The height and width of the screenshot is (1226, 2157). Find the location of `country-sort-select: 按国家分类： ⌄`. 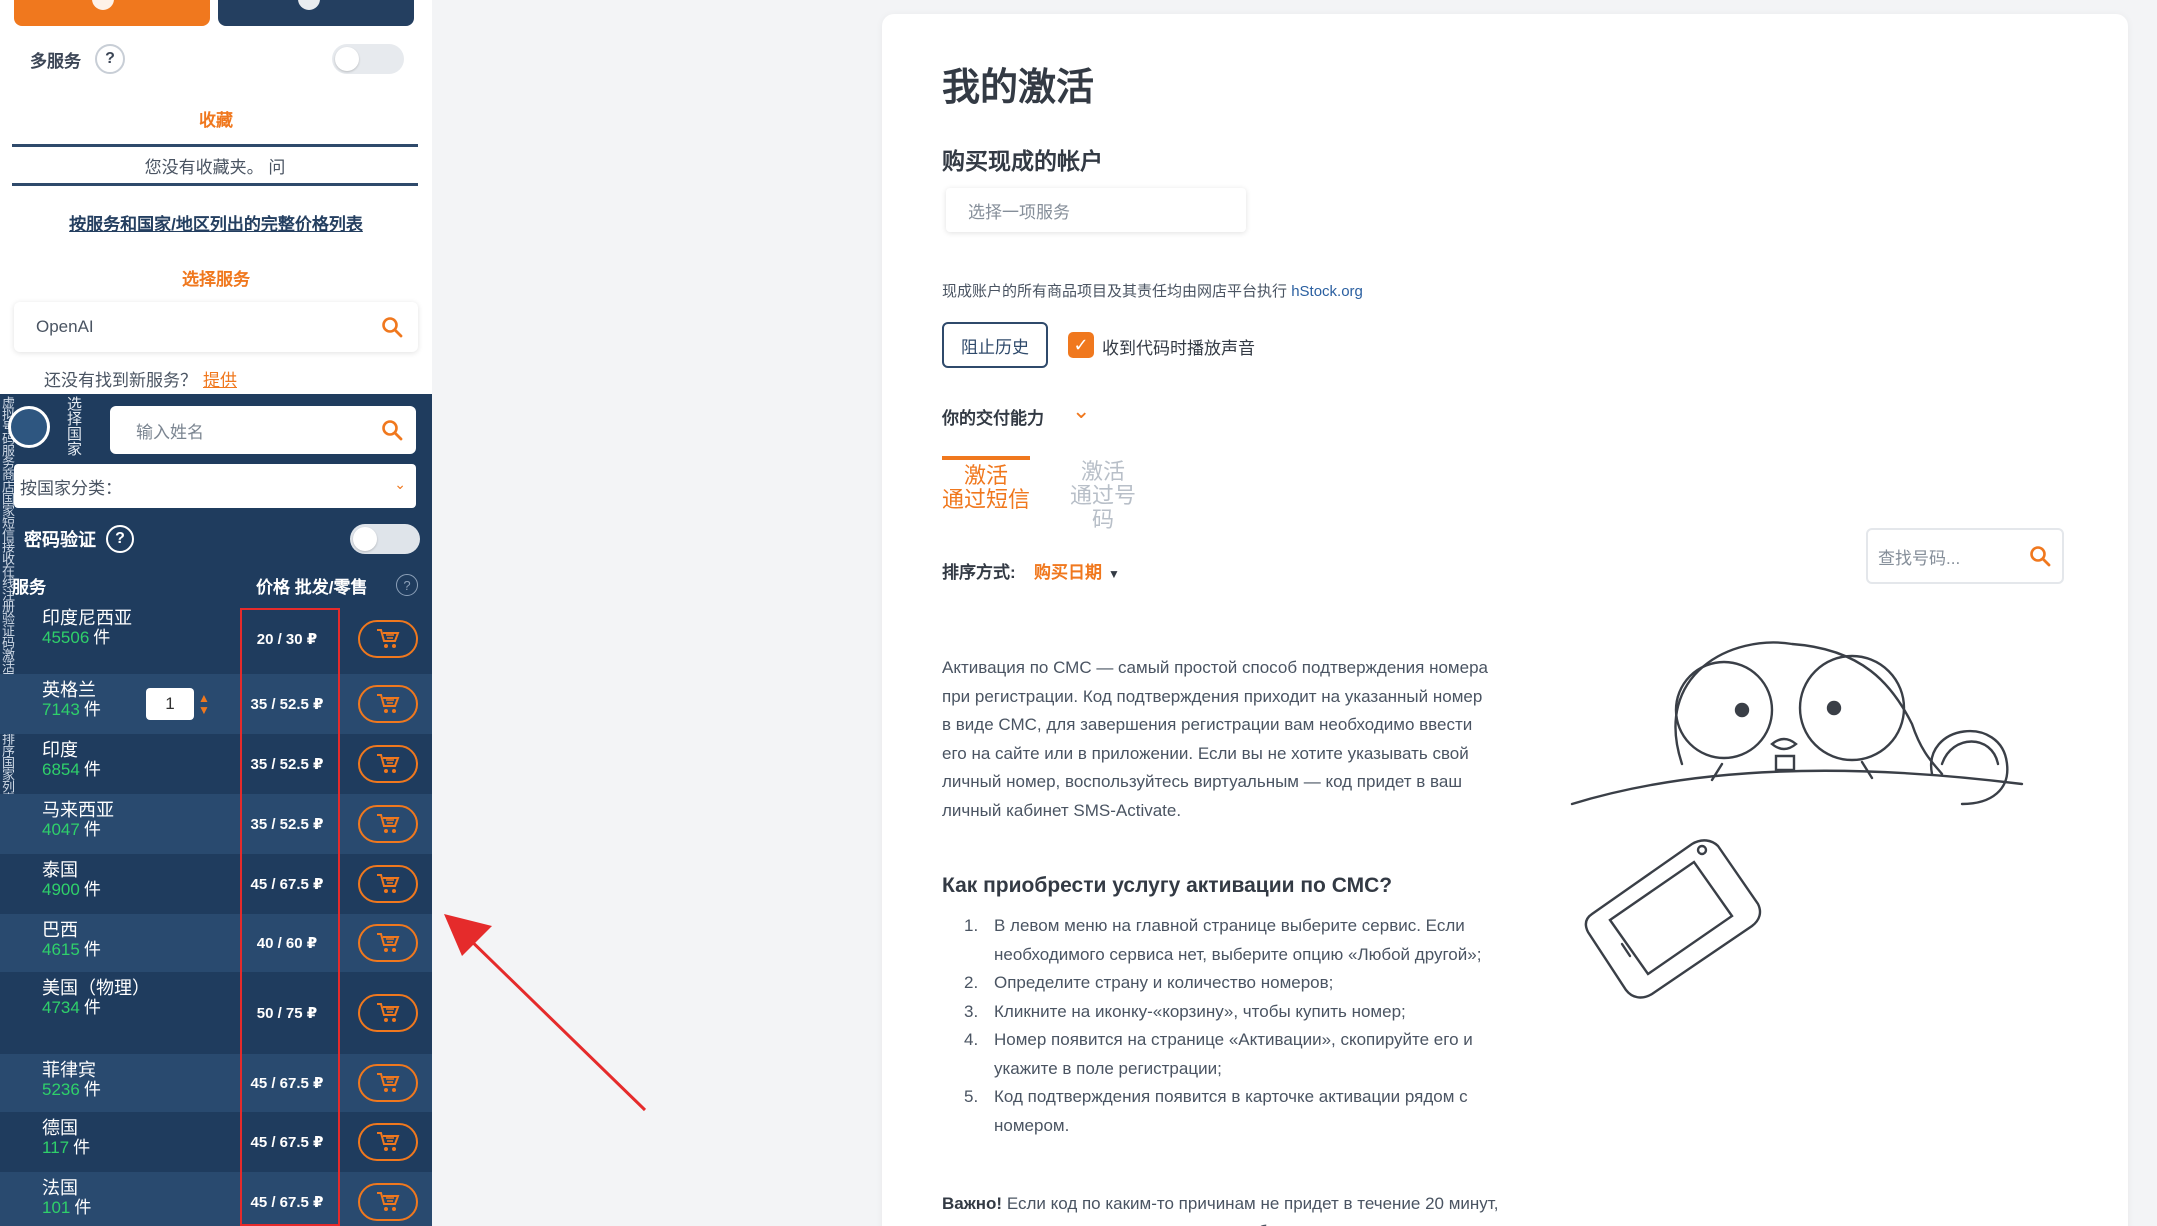

country-sort-select: 按国家分类： ⌄ is located at coordinates (215, 486).